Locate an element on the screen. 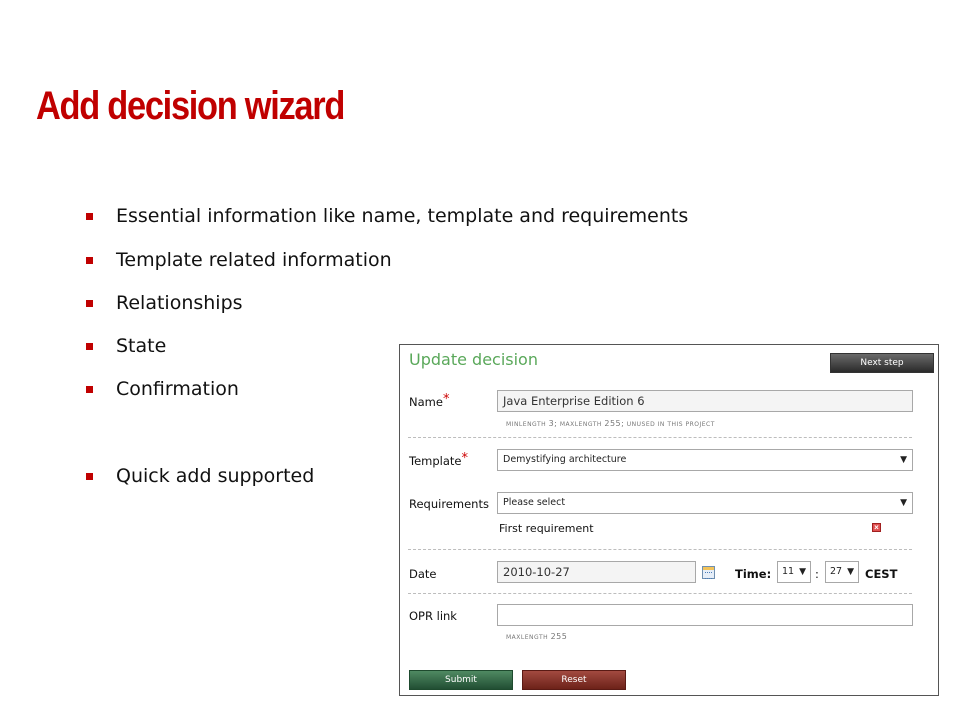  requirements-label: Requirements is located at coordinates (449, 504).